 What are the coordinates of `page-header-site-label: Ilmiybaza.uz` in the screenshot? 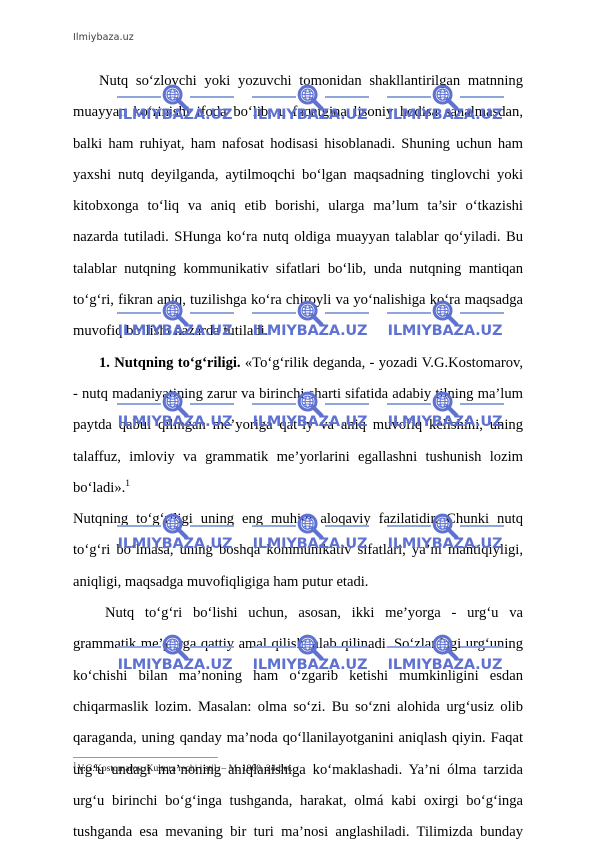 It's located at (103, 37).